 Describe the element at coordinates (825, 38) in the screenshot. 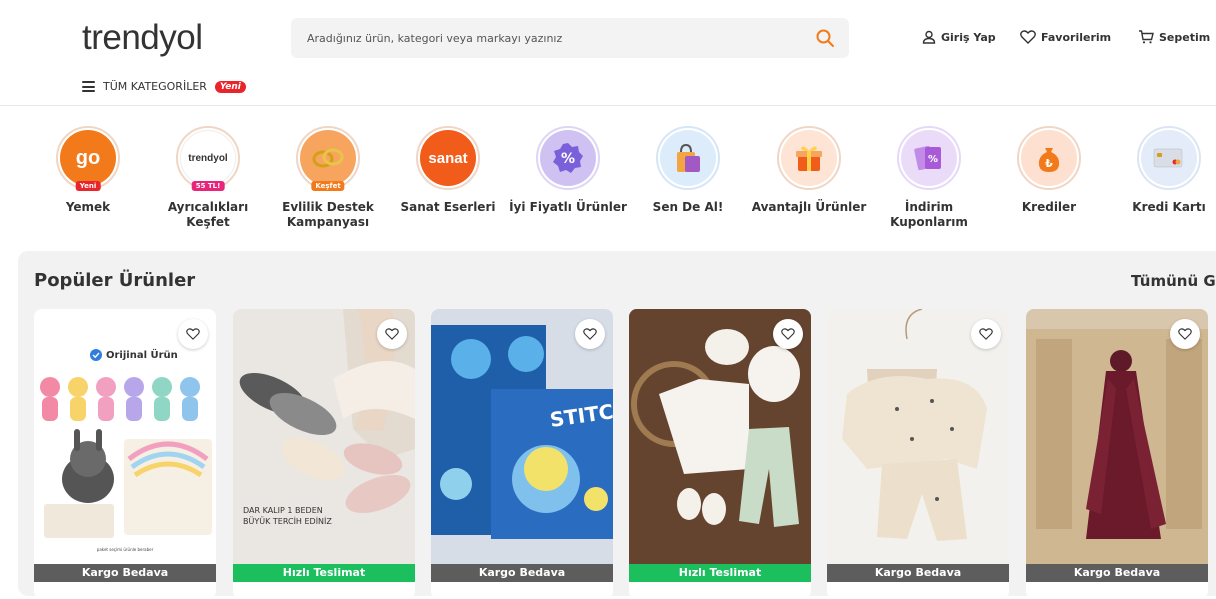

I see `search-icon` at that location.